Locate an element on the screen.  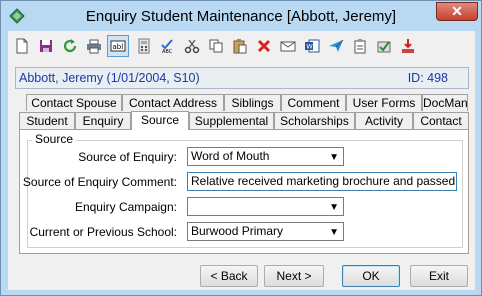
previous-school-dropdown: Burwood Primary ▼ is located at coordinates (265, 231).